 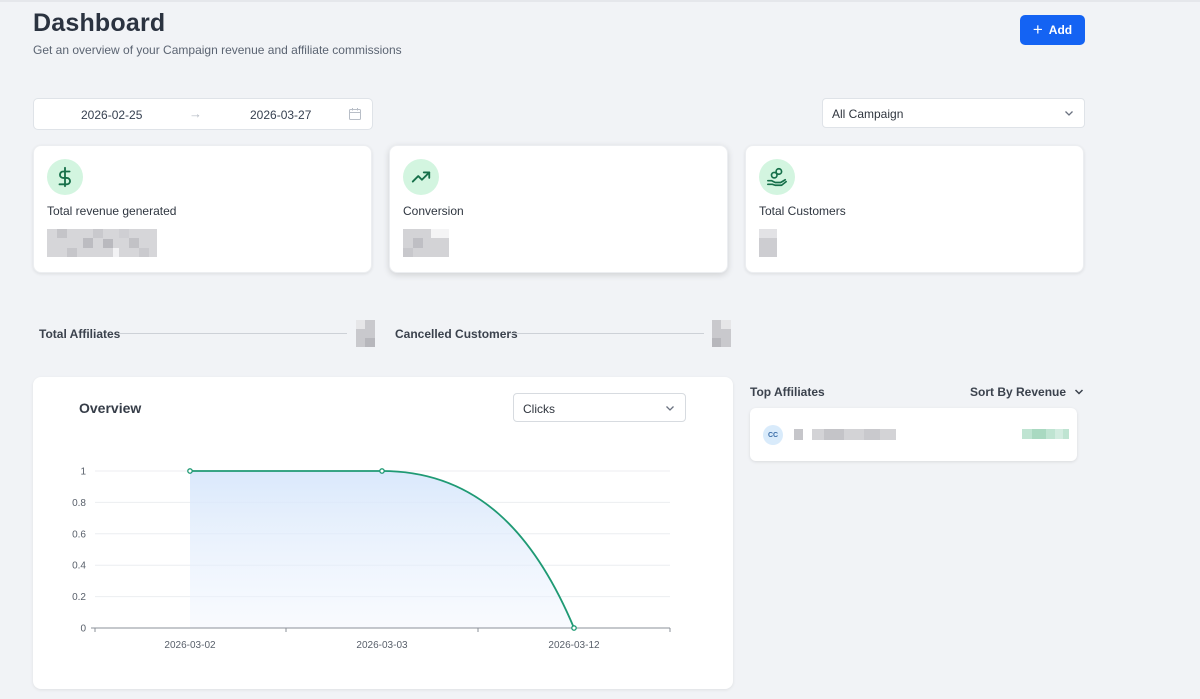 I want to click on series-area, so click(x=382, y=549).